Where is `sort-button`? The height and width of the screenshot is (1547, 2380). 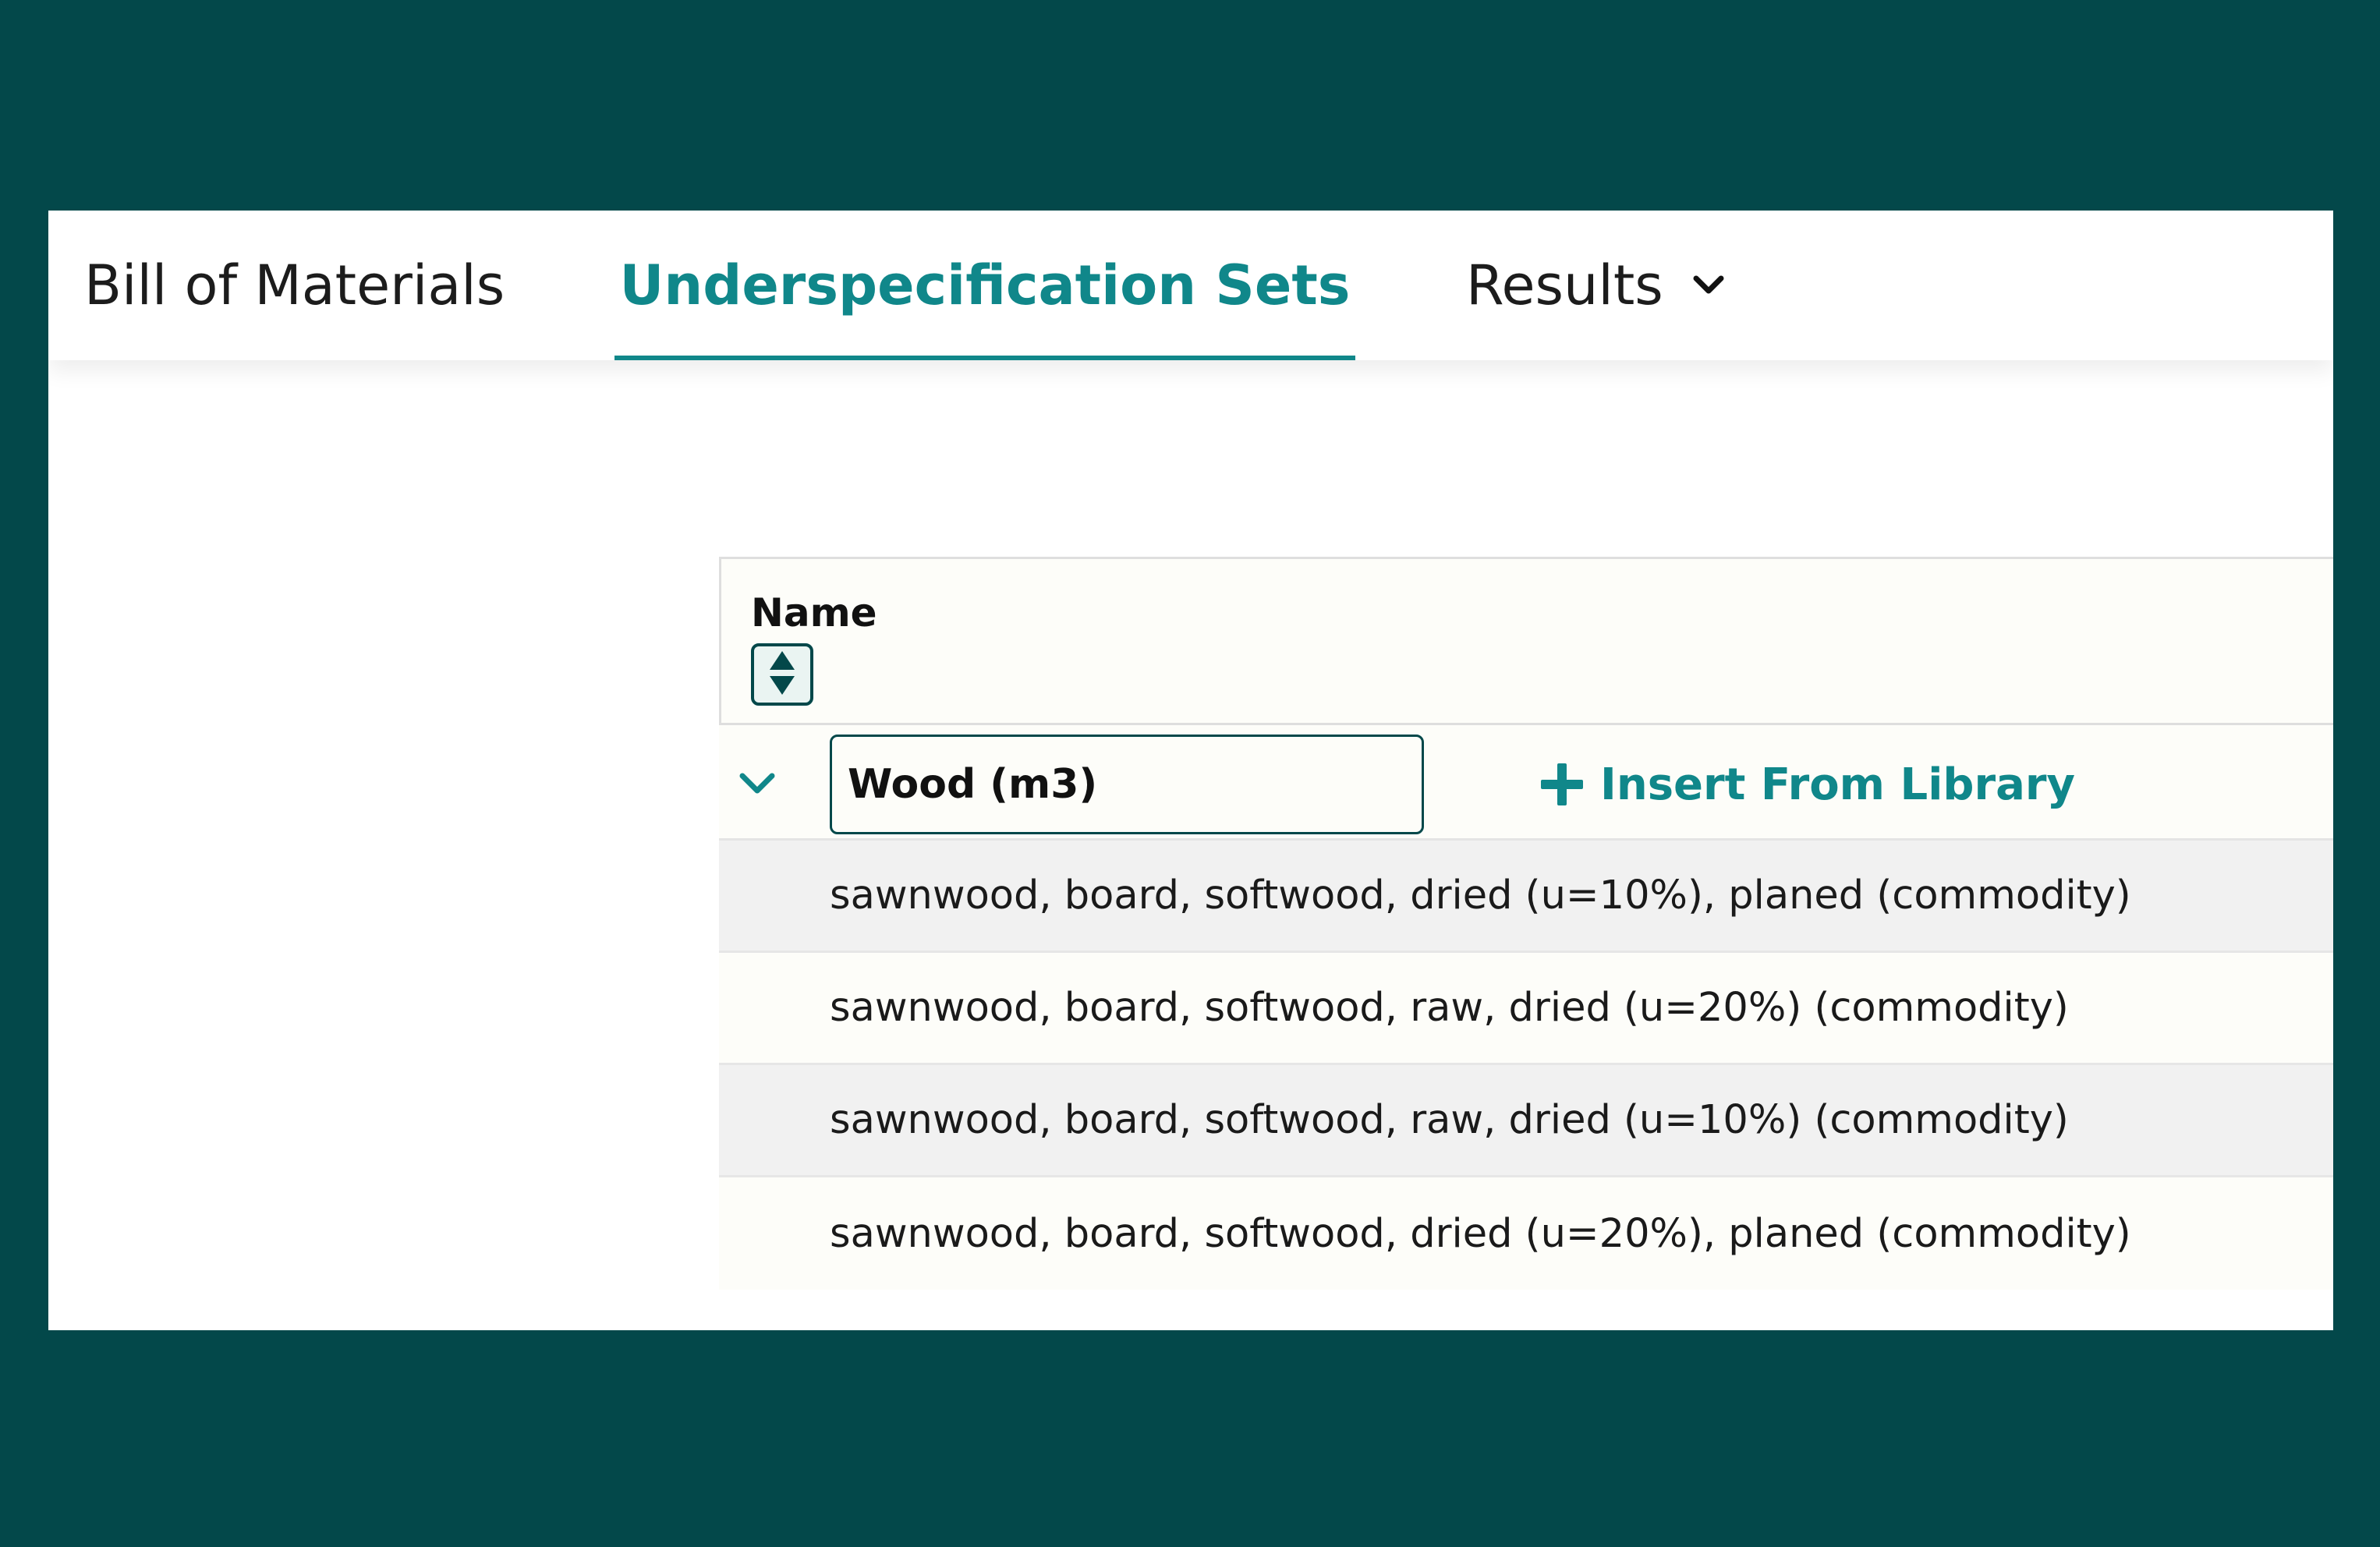
sort-button is located at coordinates (782, 675).